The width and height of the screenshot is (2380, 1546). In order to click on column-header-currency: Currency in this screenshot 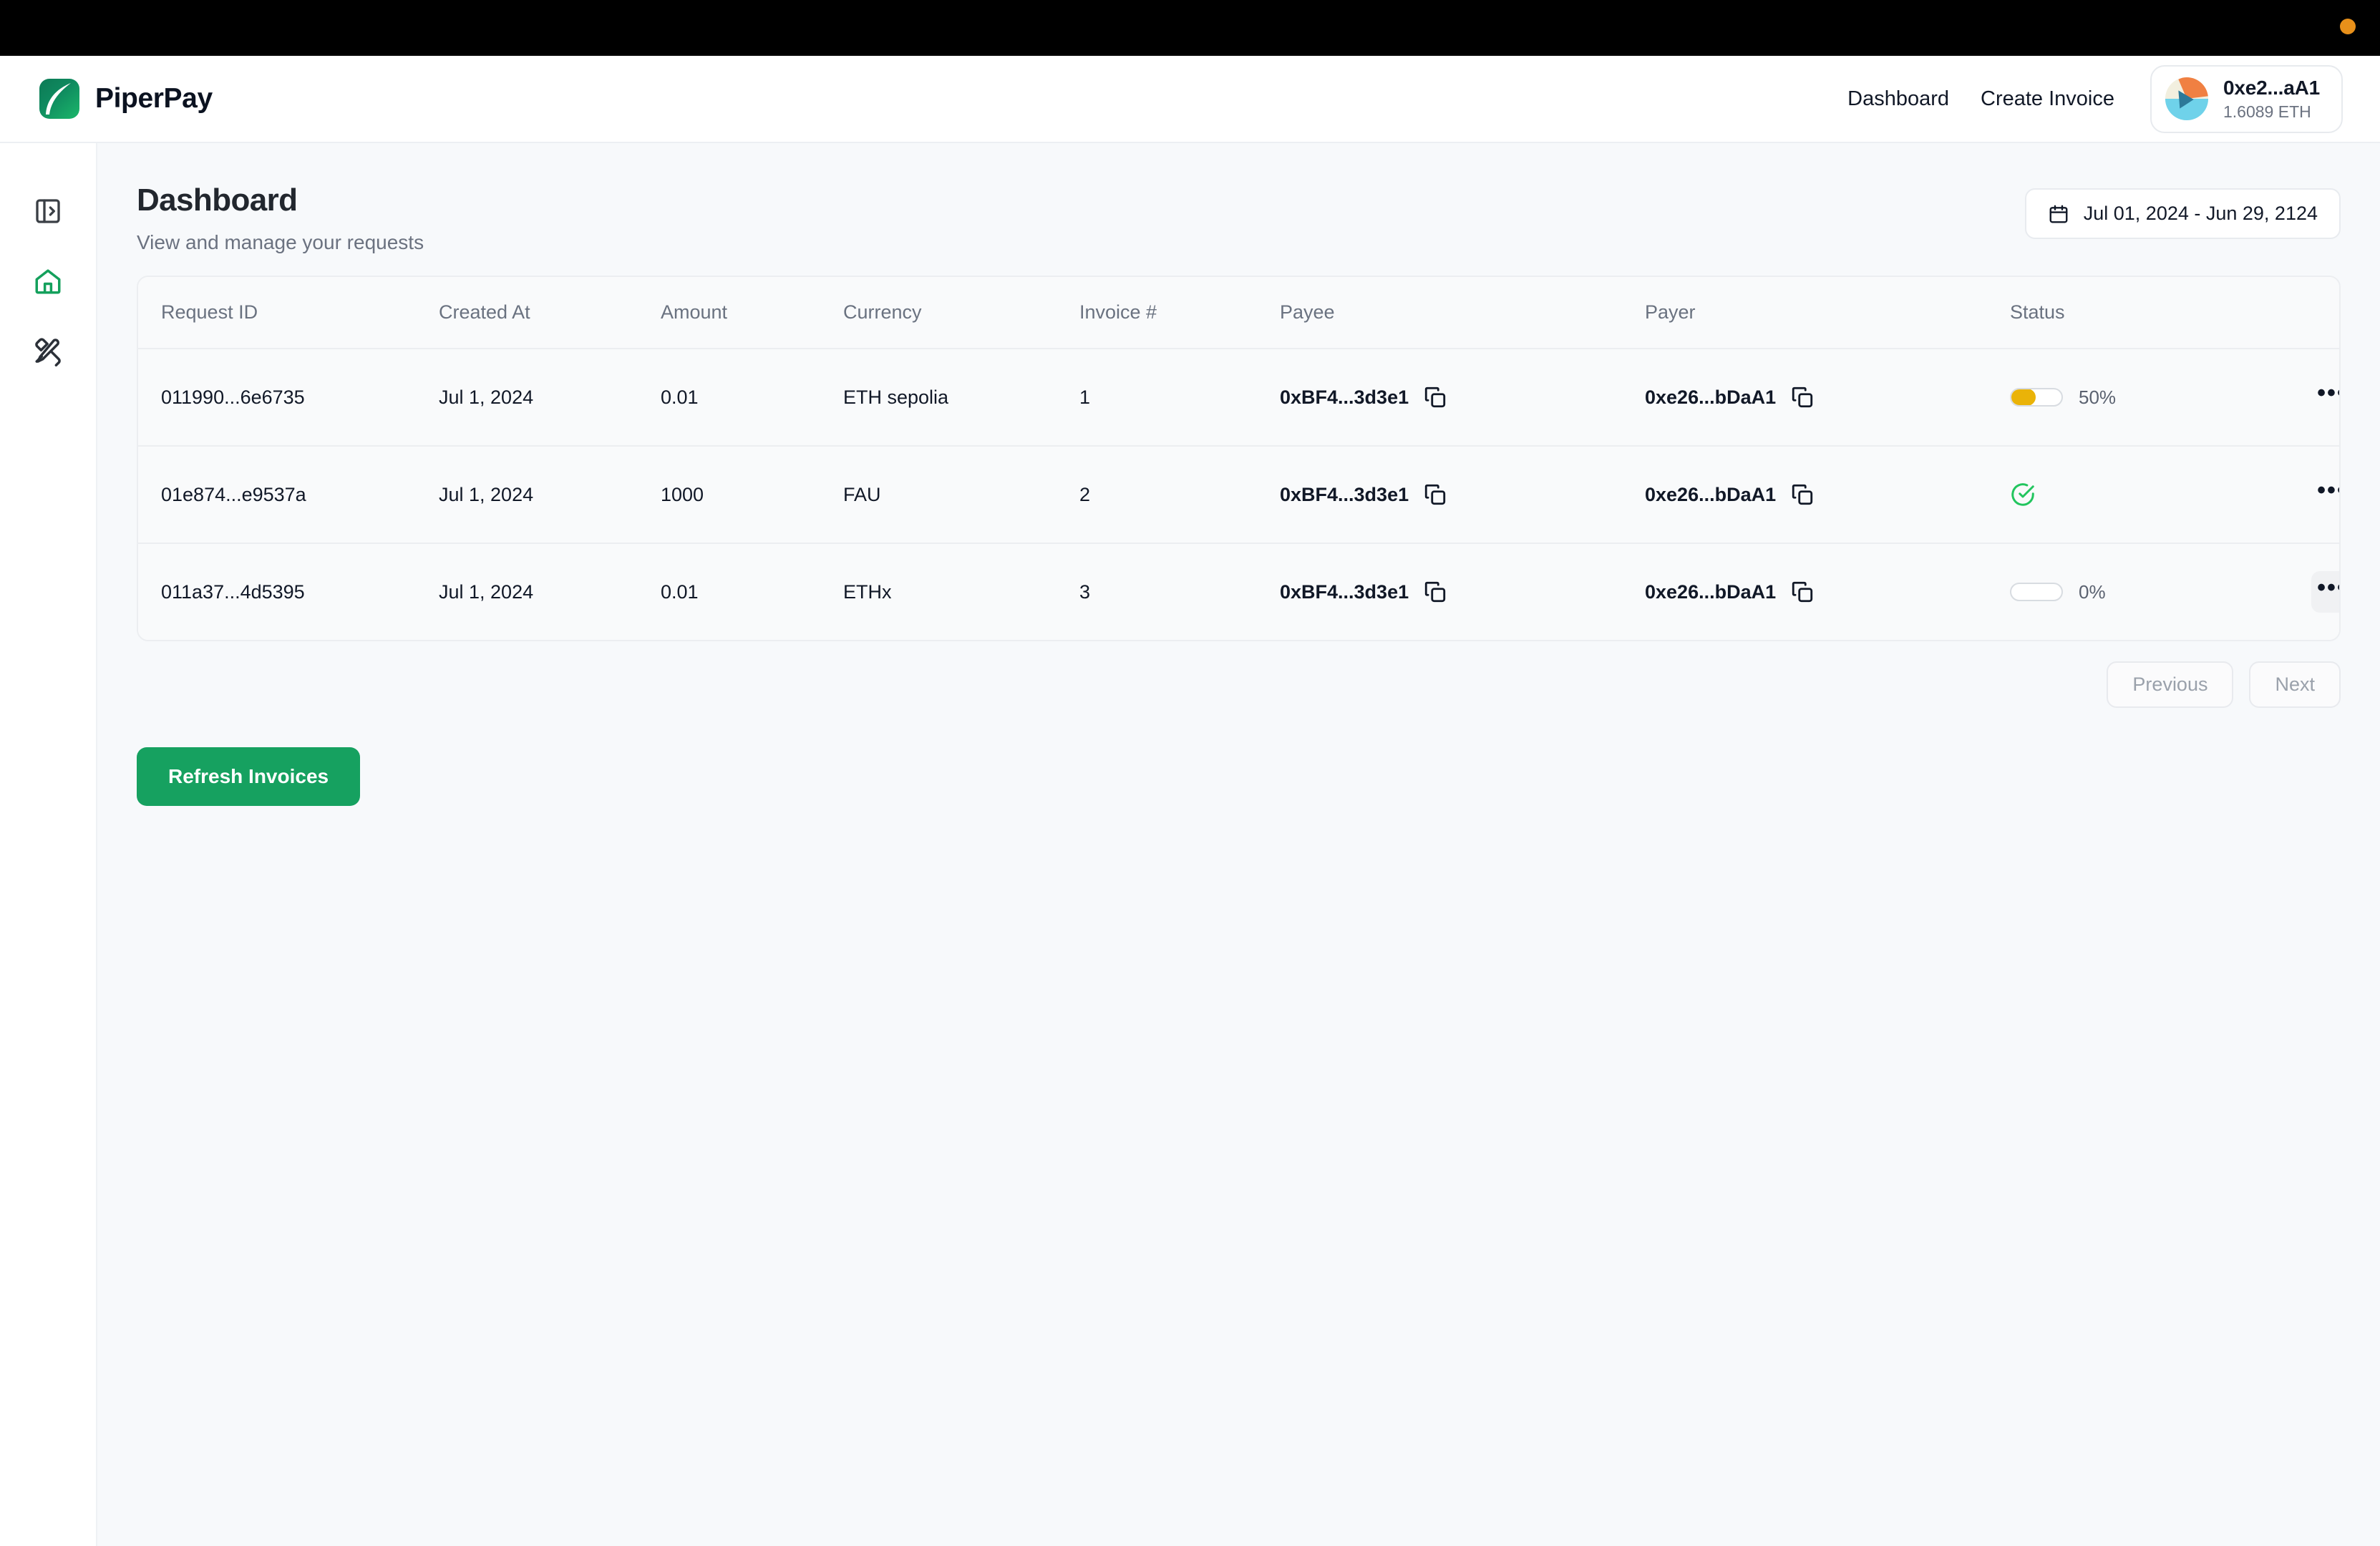, I will do `click(961, 313)`.